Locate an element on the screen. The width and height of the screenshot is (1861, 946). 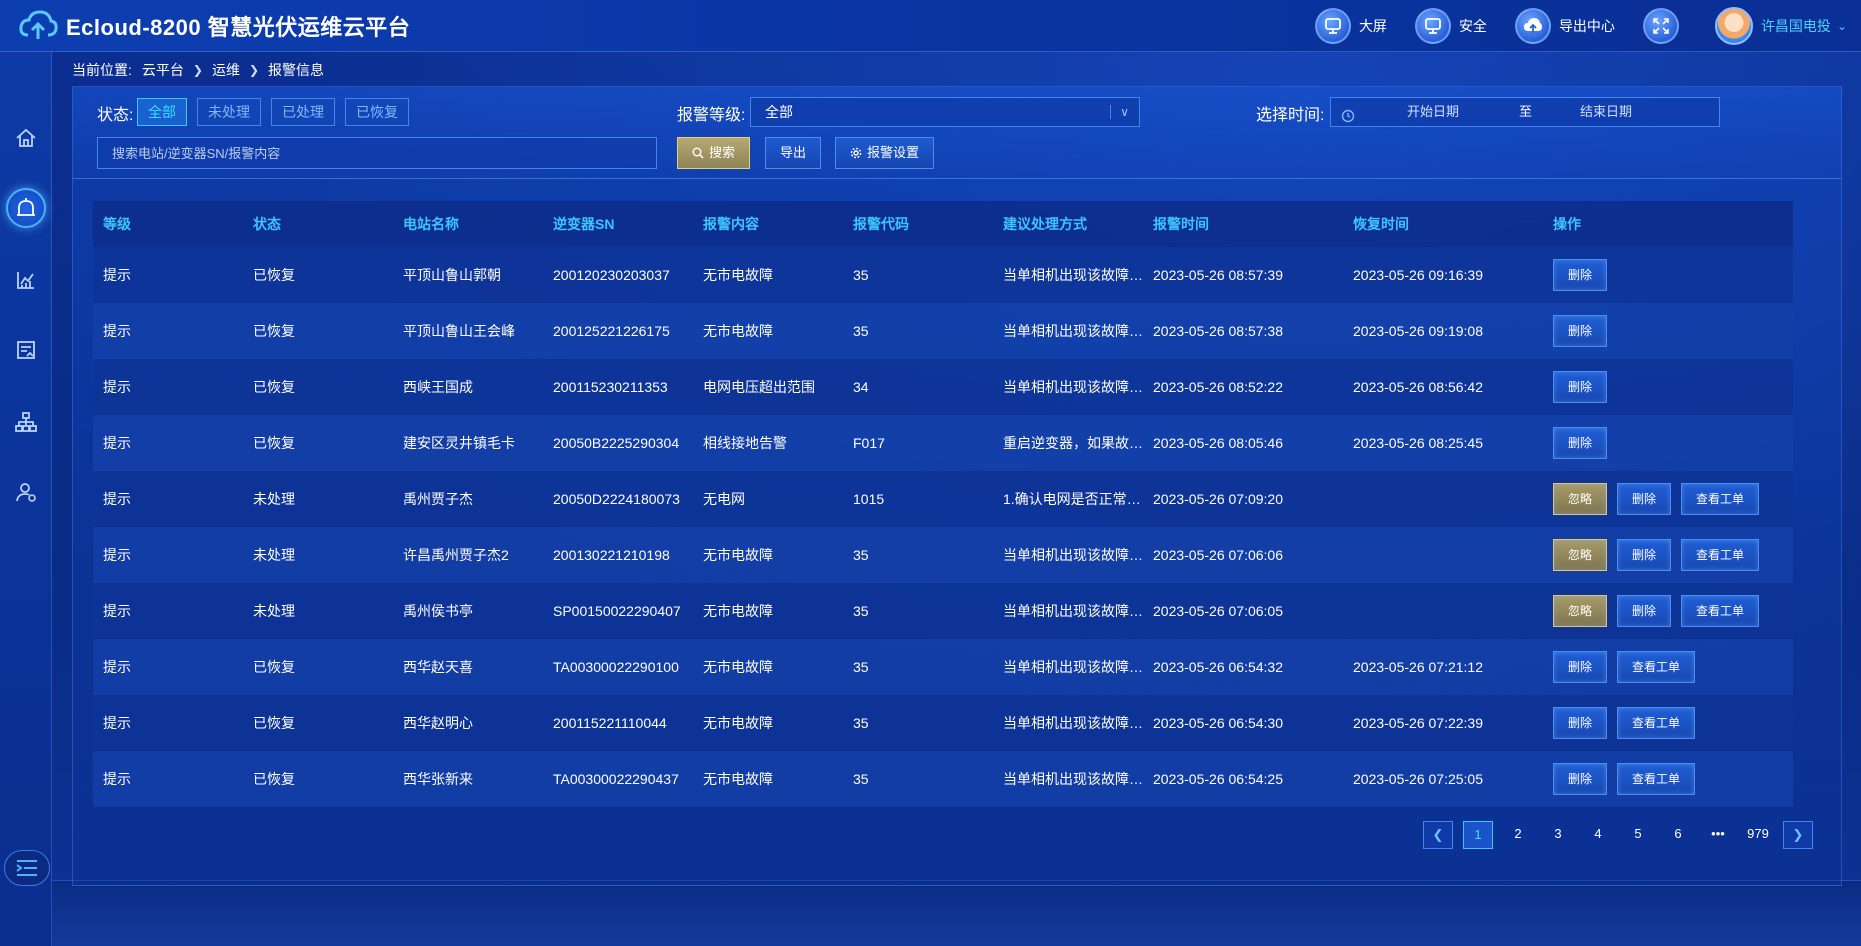
cell-recover-time: 2023-05-26 07:22:39 is located at coordinates (1418, 723).